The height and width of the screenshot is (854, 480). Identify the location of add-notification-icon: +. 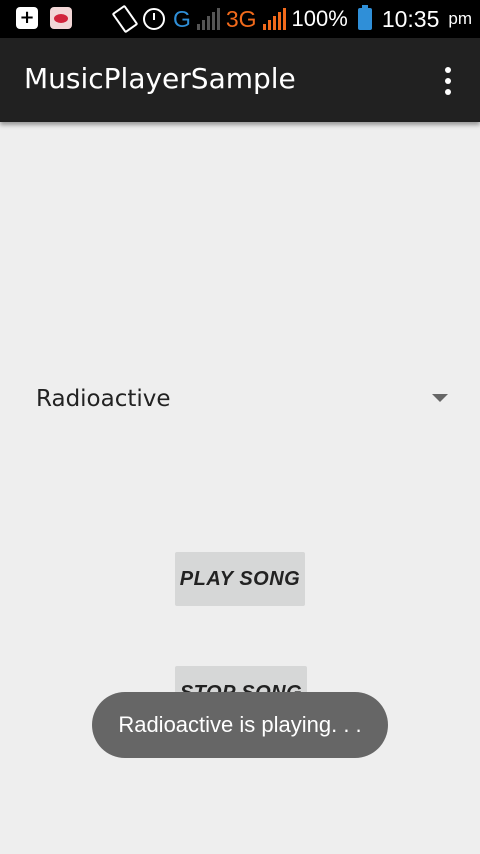
(27, 18).